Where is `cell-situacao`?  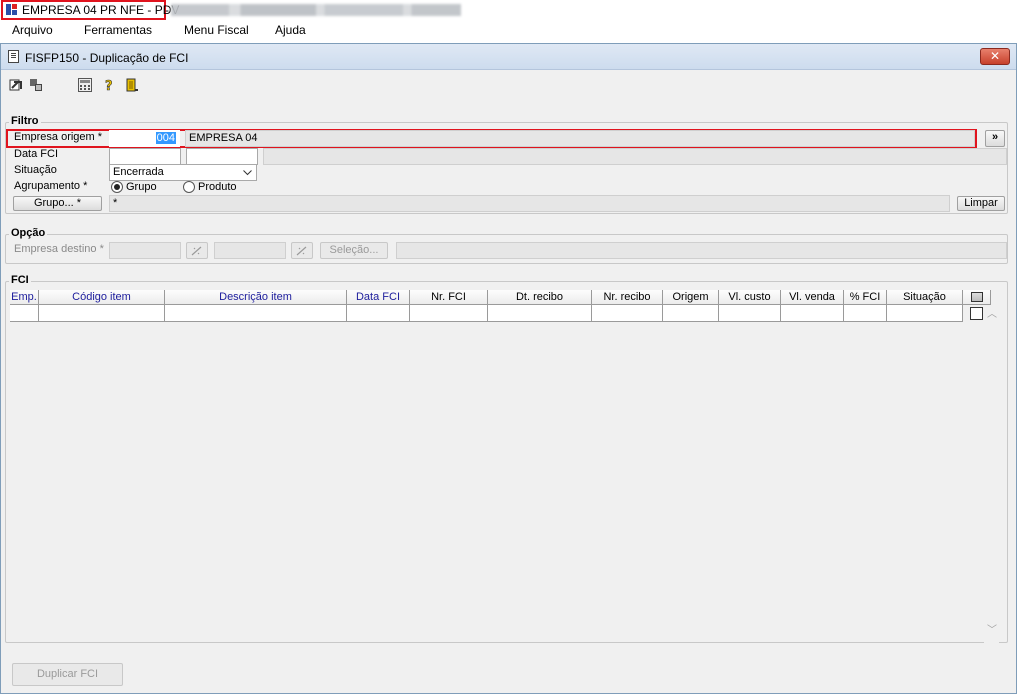 cell-situacao is located at coordinates (925, 313).